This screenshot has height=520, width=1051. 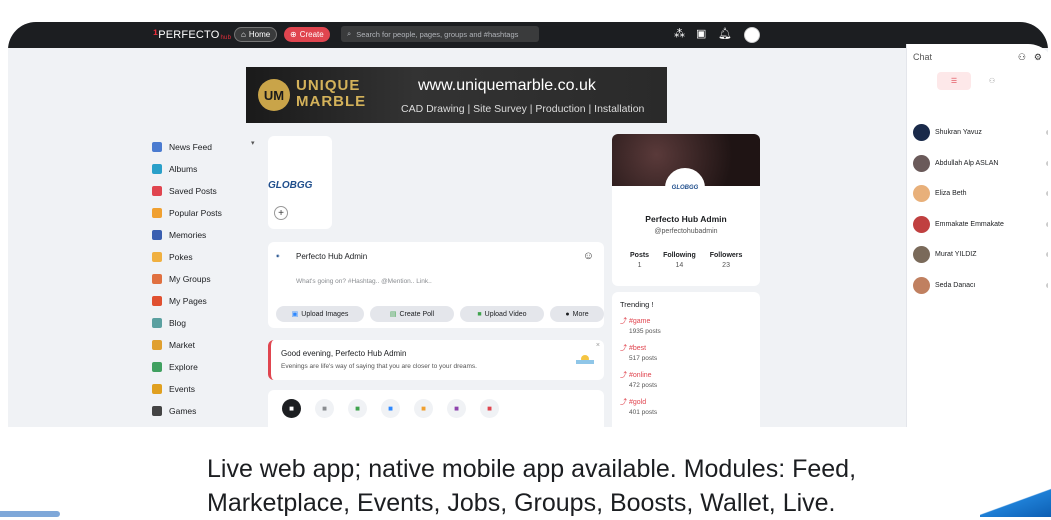 I want to click on site-logo: ¹ PERFECTO hub, so click(x=192, y=35).